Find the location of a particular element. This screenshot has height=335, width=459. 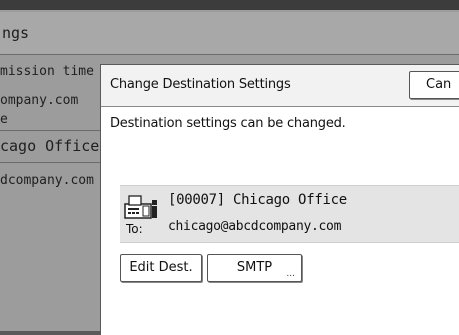

background-list-item: cago Office is located at coordinates (50, 146).